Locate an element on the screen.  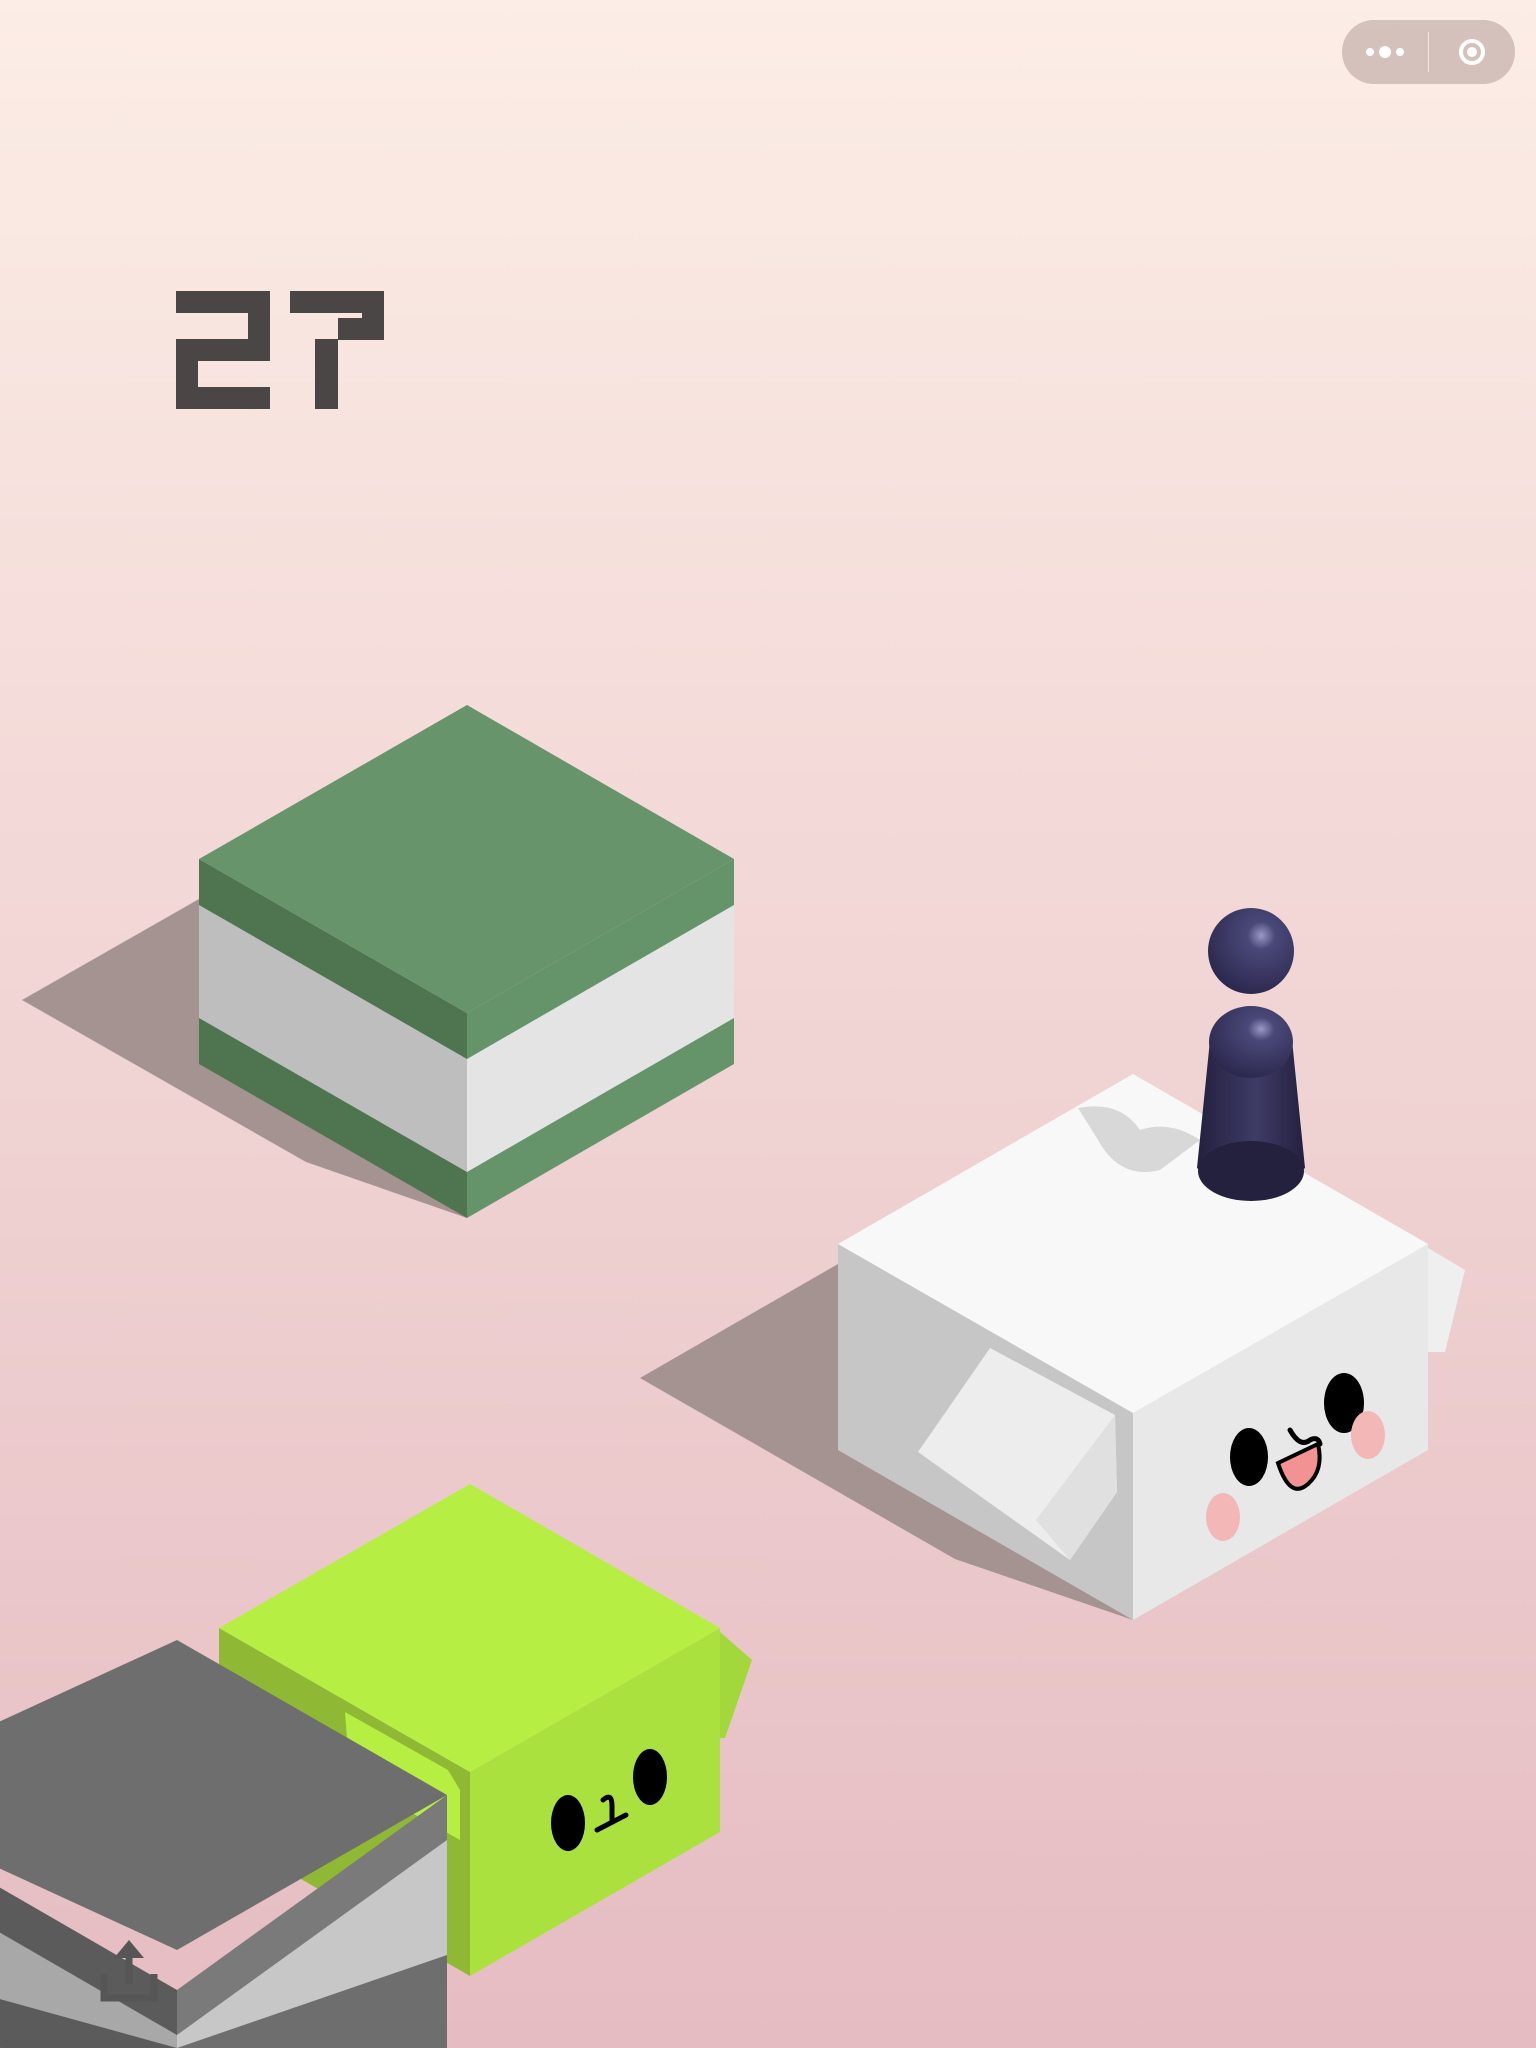
score-digit is located at coordinates (223, 350).